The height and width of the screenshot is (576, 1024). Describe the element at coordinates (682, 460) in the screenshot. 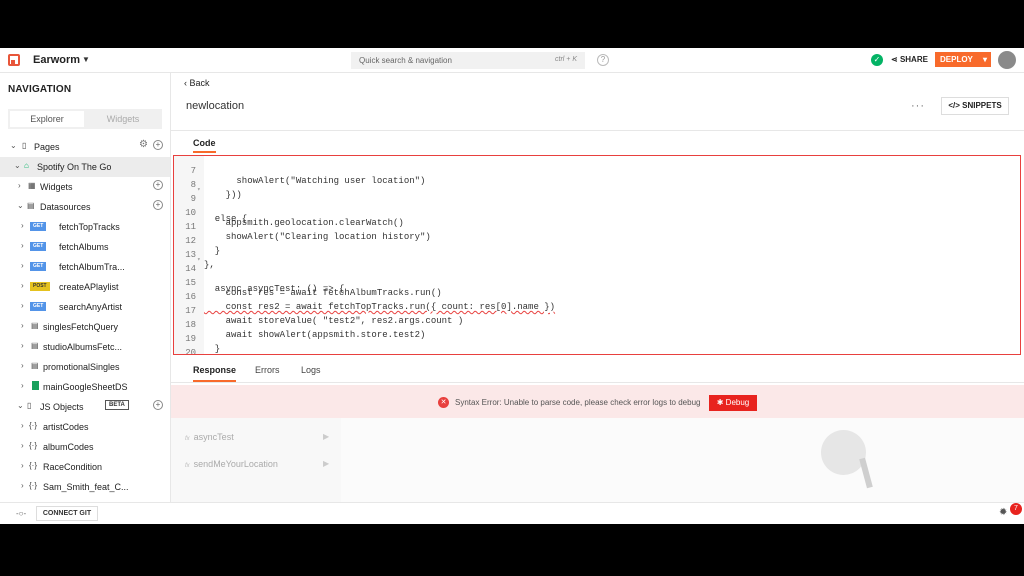

I see `response-empty-state` at that location.